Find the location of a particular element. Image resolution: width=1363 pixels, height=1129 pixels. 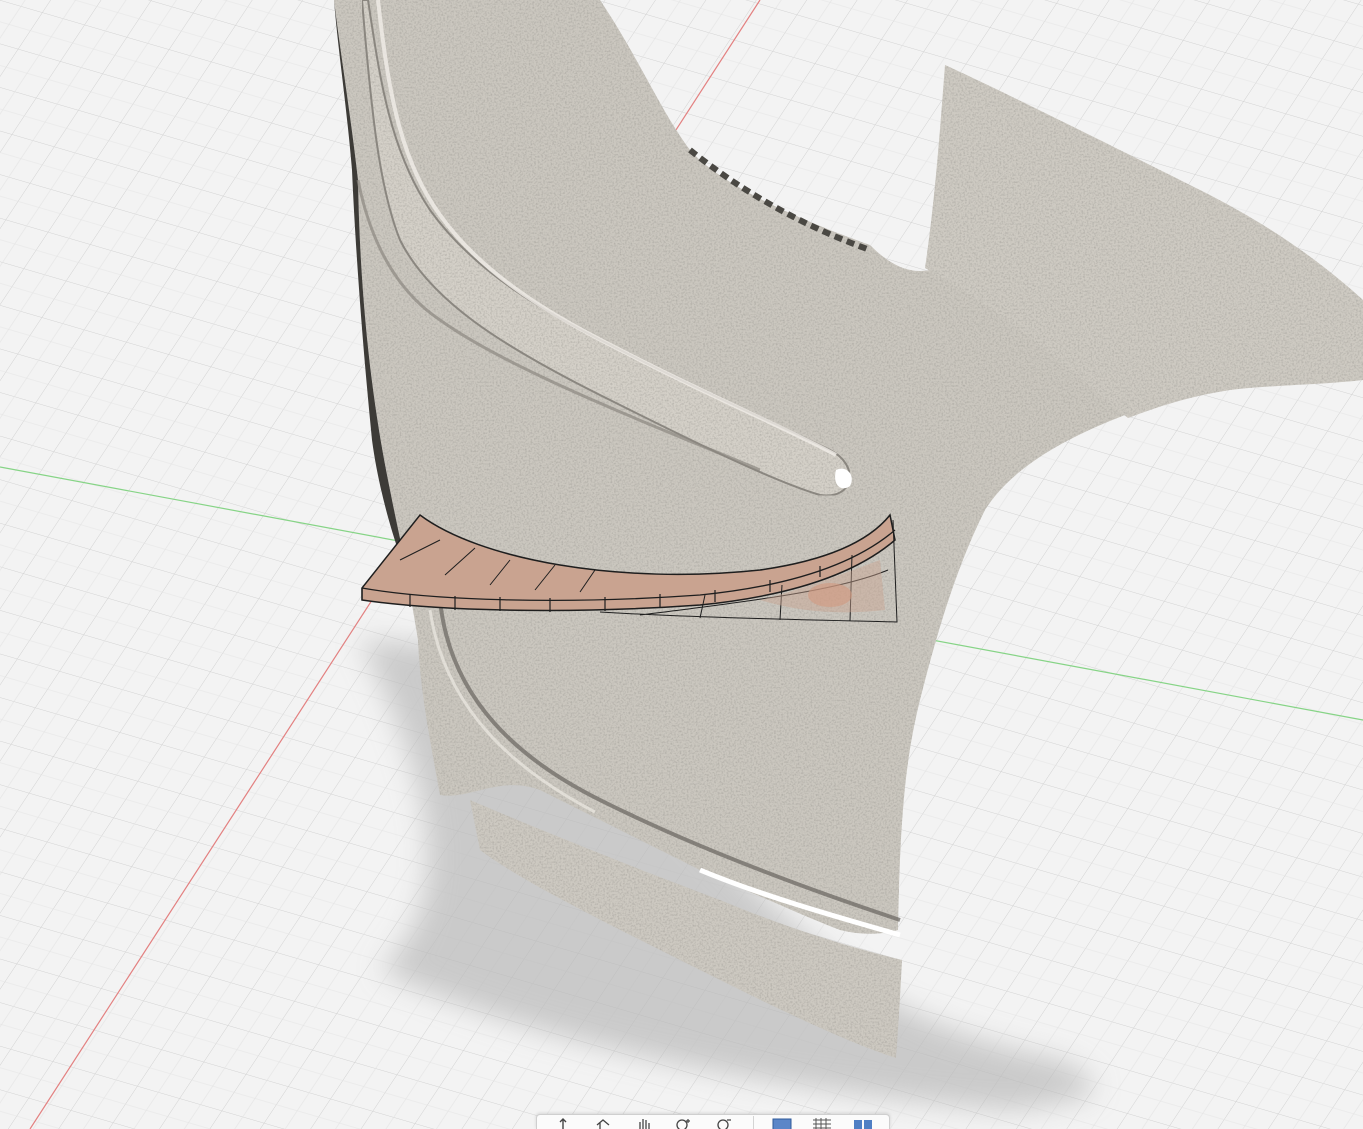

pan-icon is located at coordinates (644, 1124).